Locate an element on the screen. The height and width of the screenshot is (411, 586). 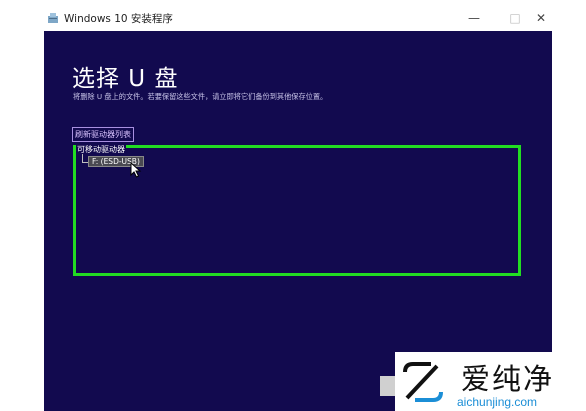
watermark-logo-icon is located at coordinates (423, 382).